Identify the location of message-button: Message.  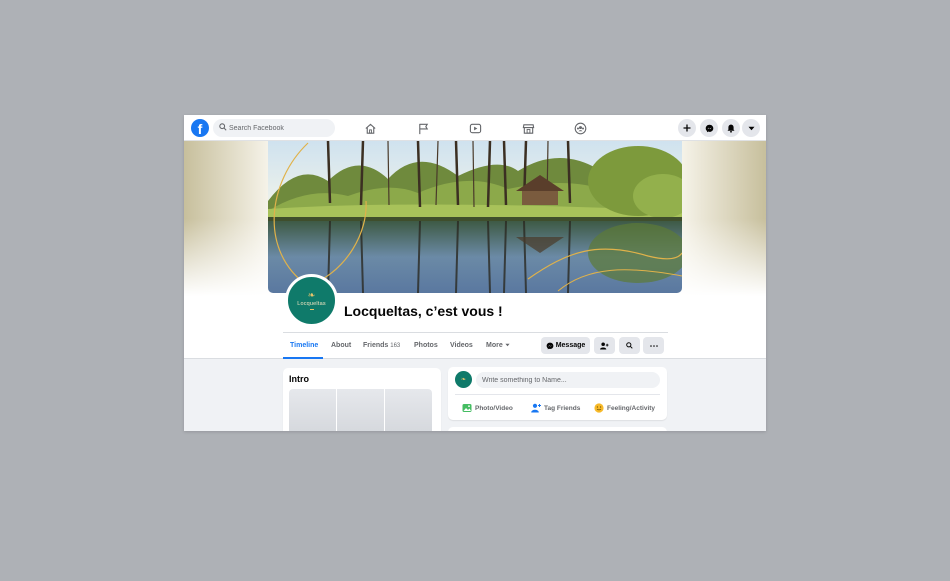
(565, 345).